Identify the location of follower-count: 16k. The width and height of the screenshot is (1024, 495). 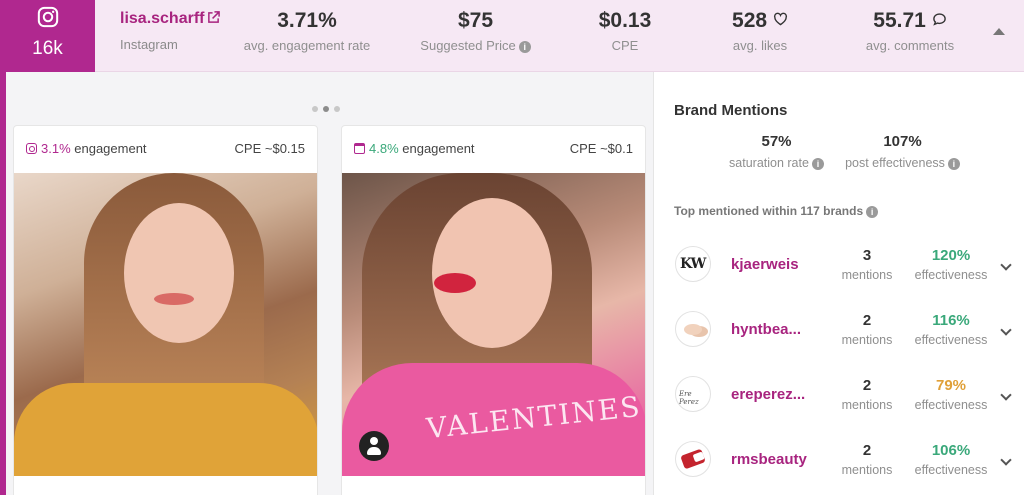
(47, 48).